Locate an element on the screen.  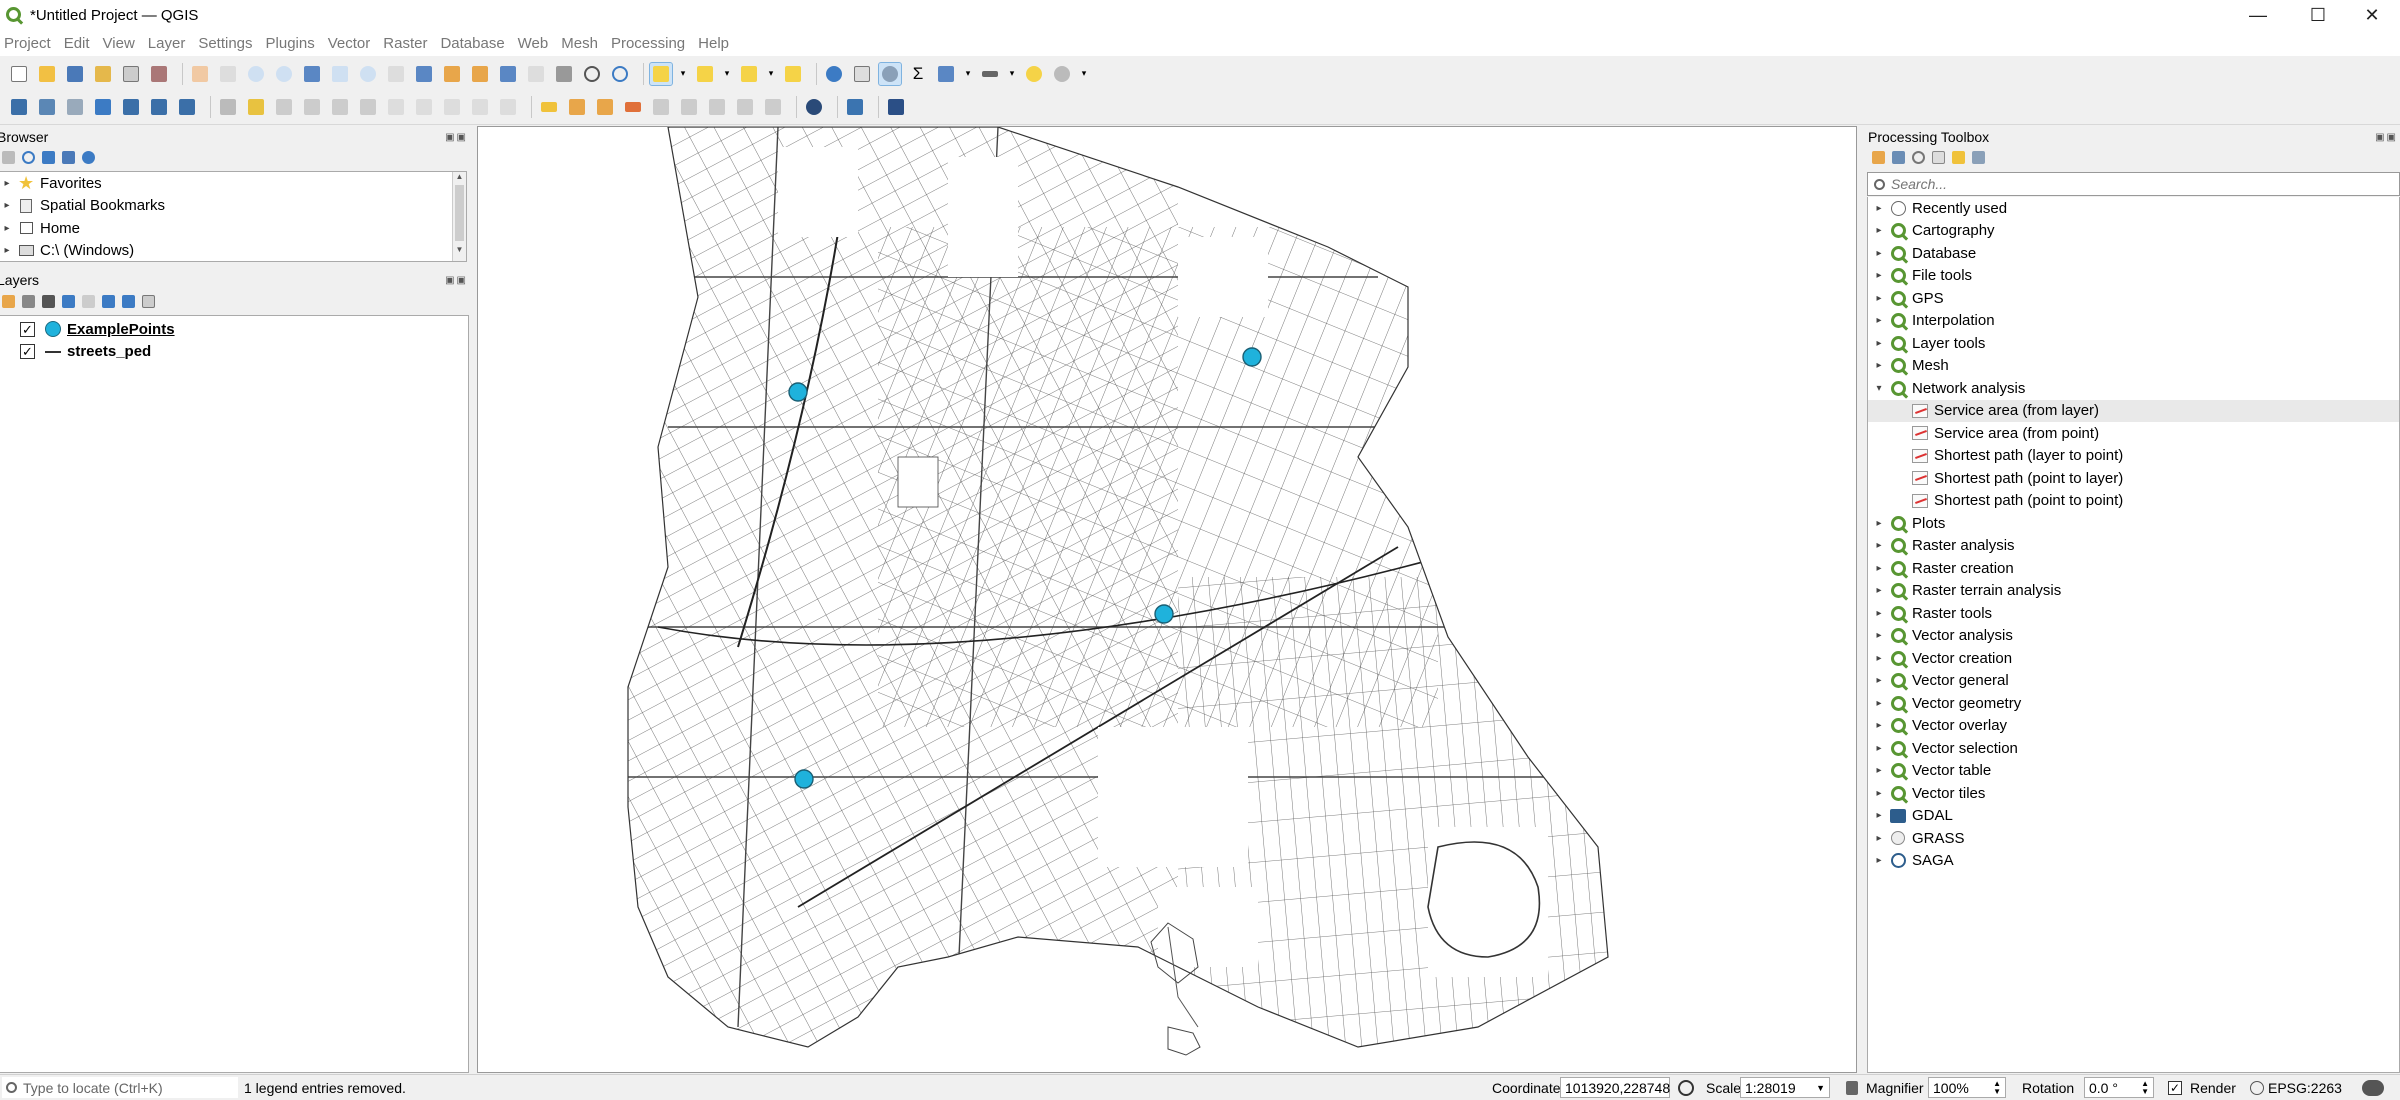
bookmark-new-icon is located at coordinates (536, 74).